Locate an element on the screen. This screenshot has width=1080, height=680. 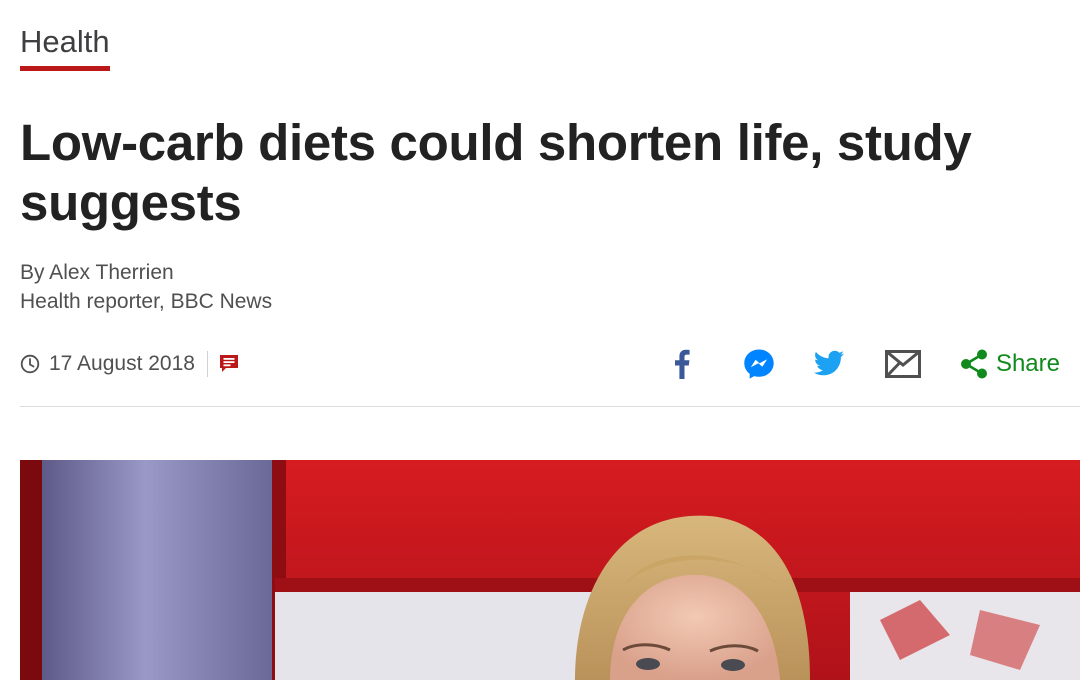
facebook-icon is located at coordinates (682, 364).